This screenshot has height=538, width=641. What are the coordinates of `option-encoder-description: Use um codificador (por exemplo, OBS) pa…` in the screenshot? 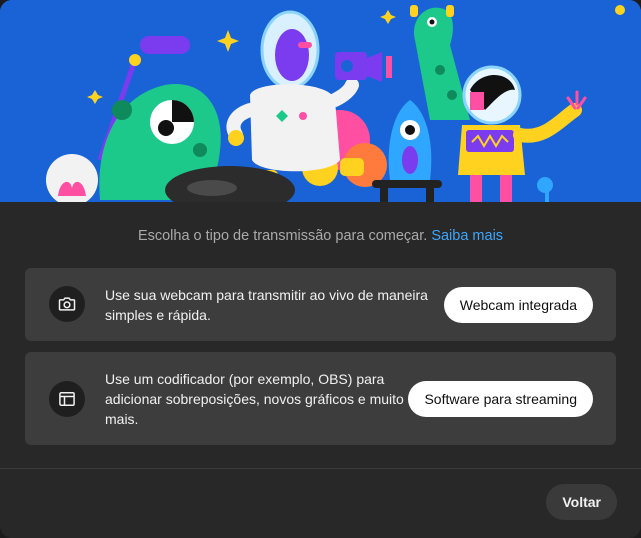 It's located at (254, 399).